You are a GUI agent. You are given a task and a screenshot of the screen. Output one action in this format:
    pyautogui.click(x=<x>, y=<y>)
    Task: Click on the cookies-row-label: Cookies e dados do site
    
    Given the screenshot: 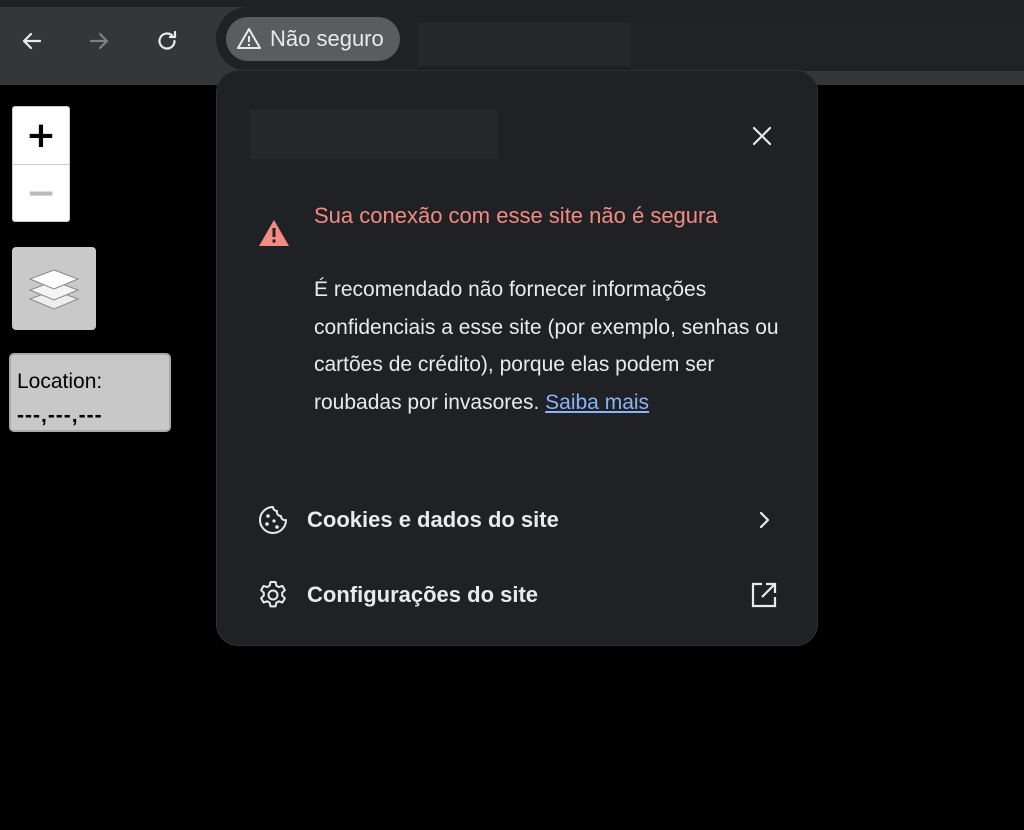 What is the action you would take?
    pyautogui.click(x=433, y=519)
    